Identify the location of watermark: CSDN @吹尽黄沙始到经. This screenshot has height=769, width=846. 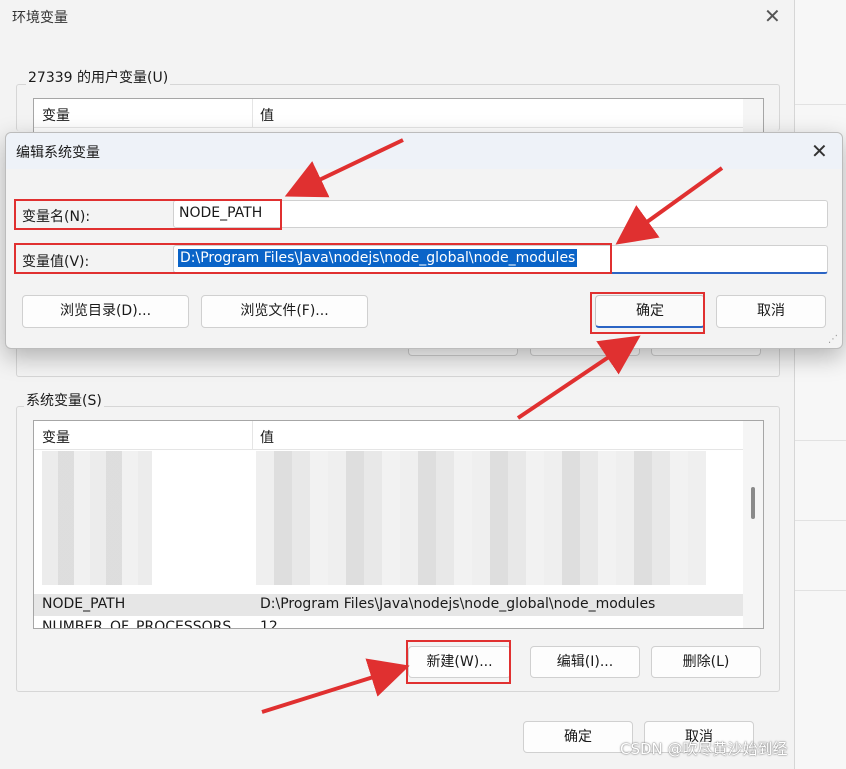
(704, 749).